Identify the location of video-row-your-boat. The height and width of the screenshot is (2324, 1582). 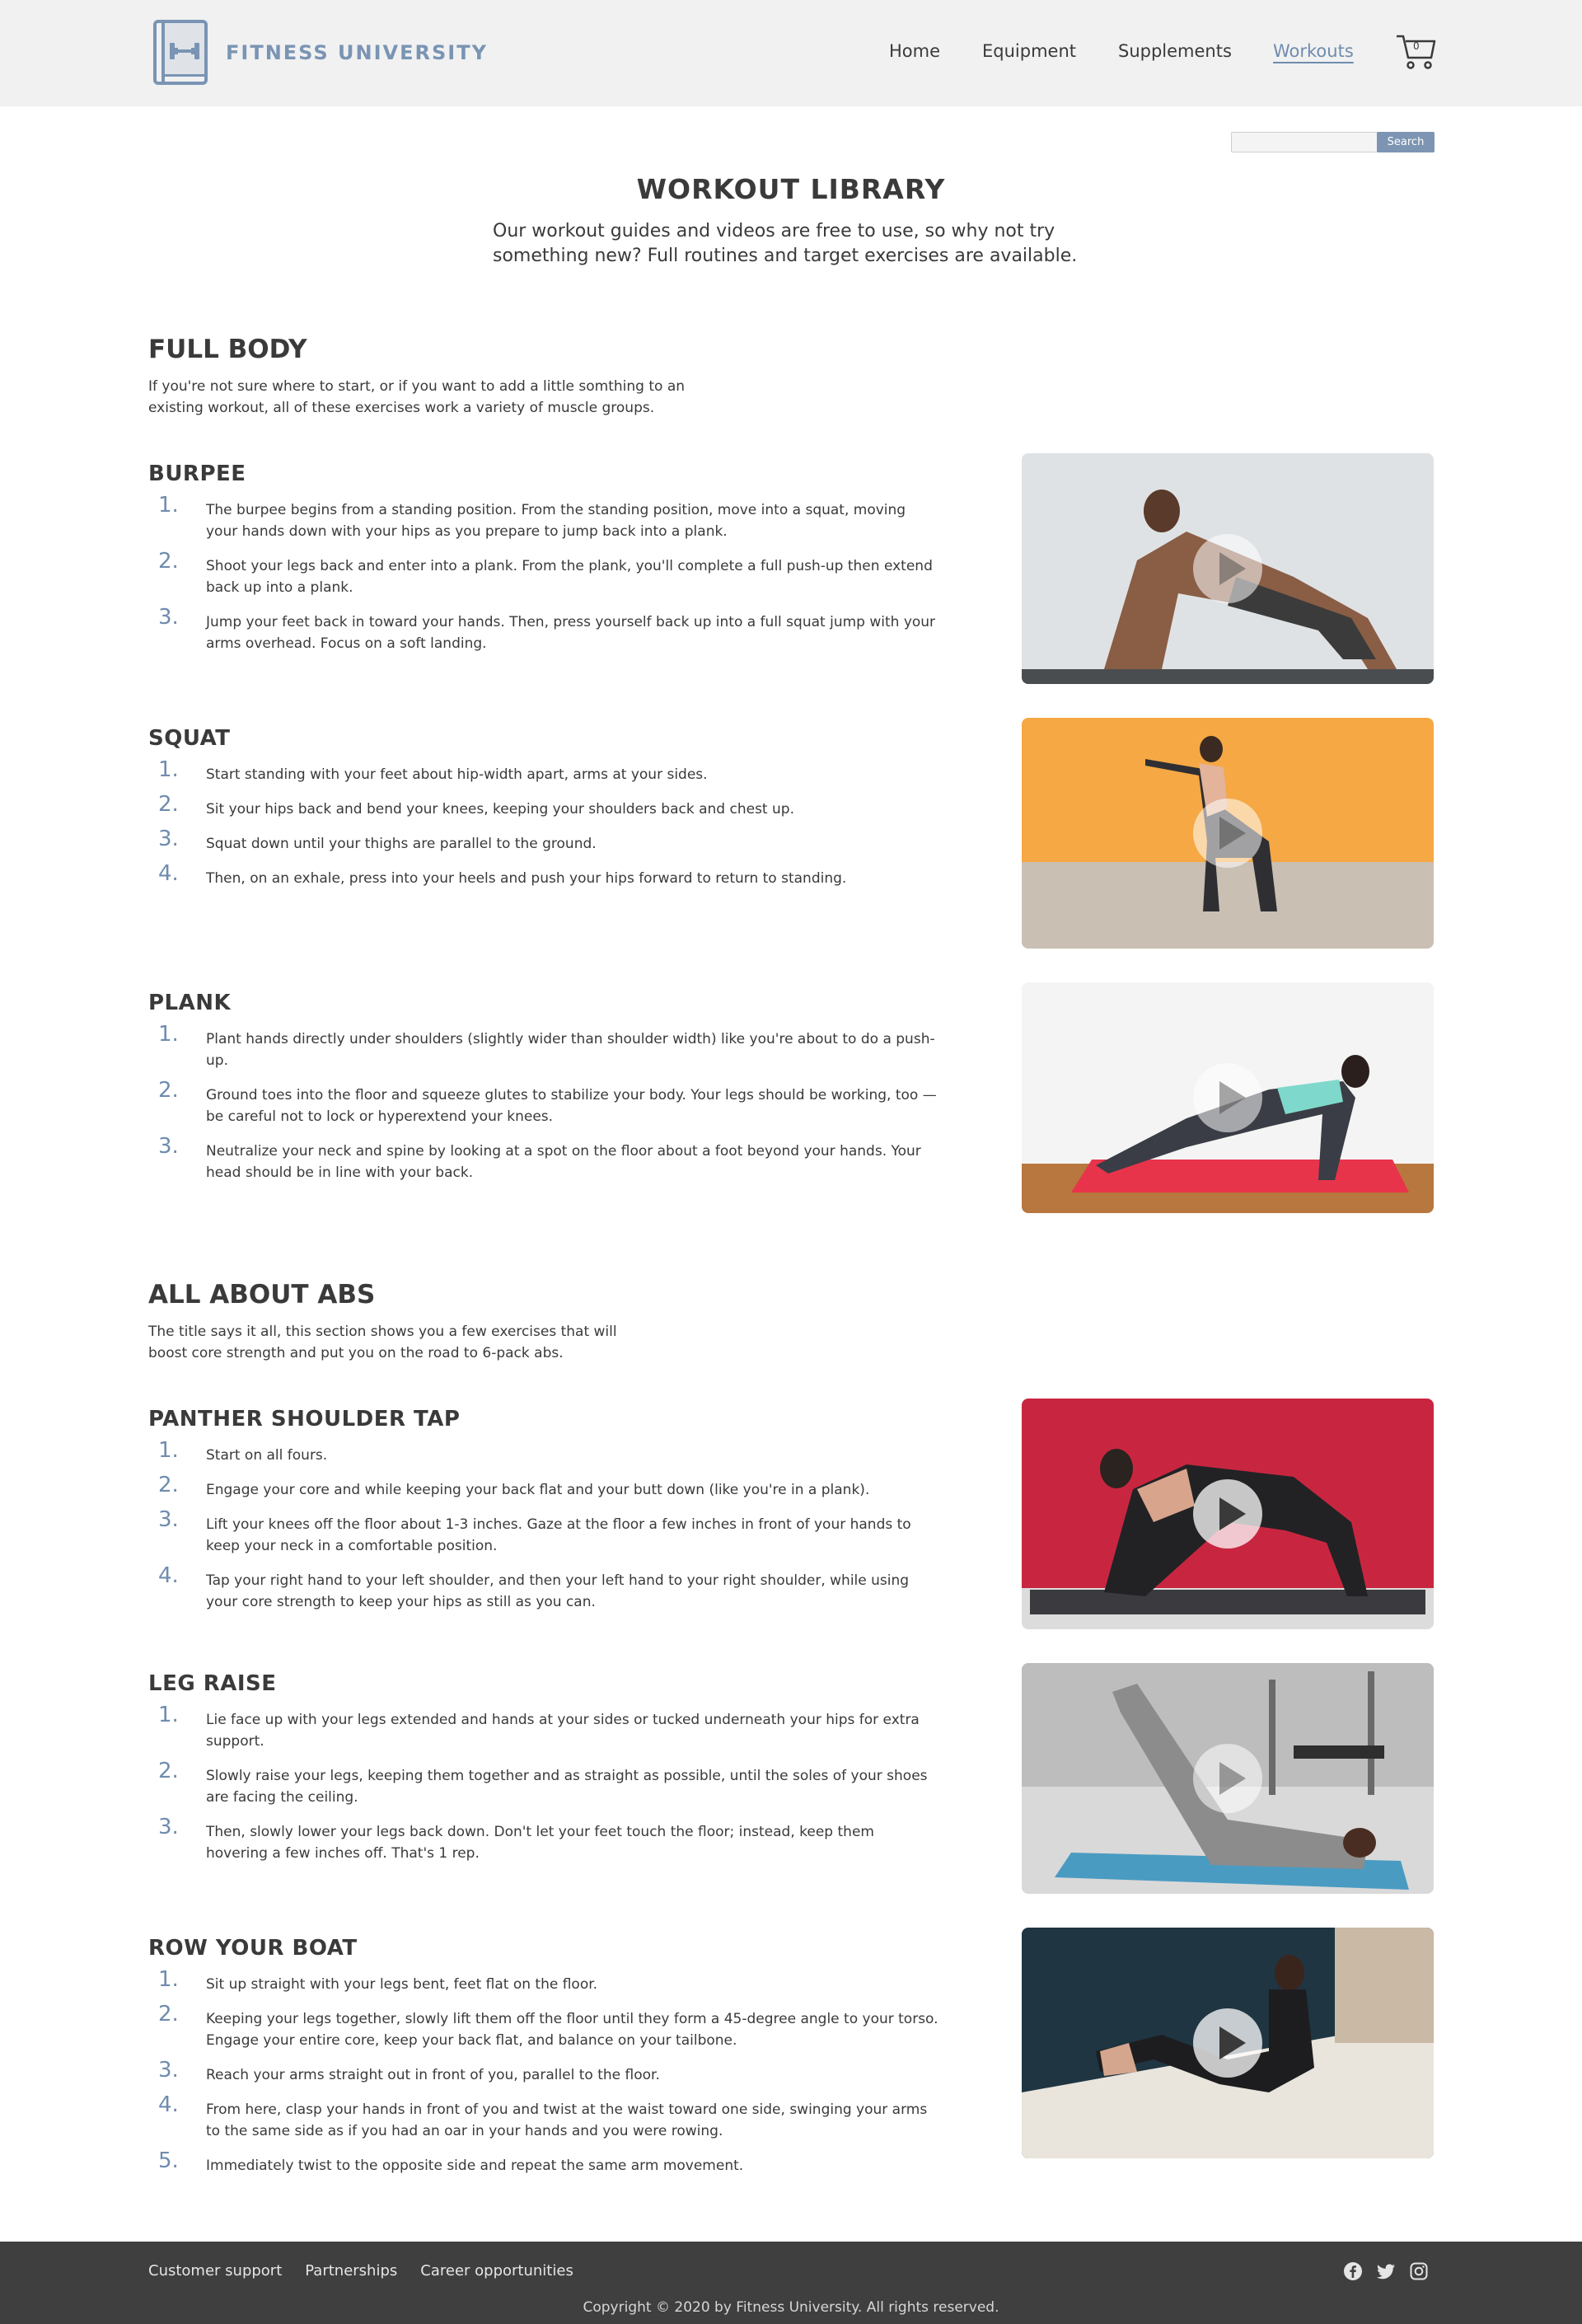
(1228, 2043).